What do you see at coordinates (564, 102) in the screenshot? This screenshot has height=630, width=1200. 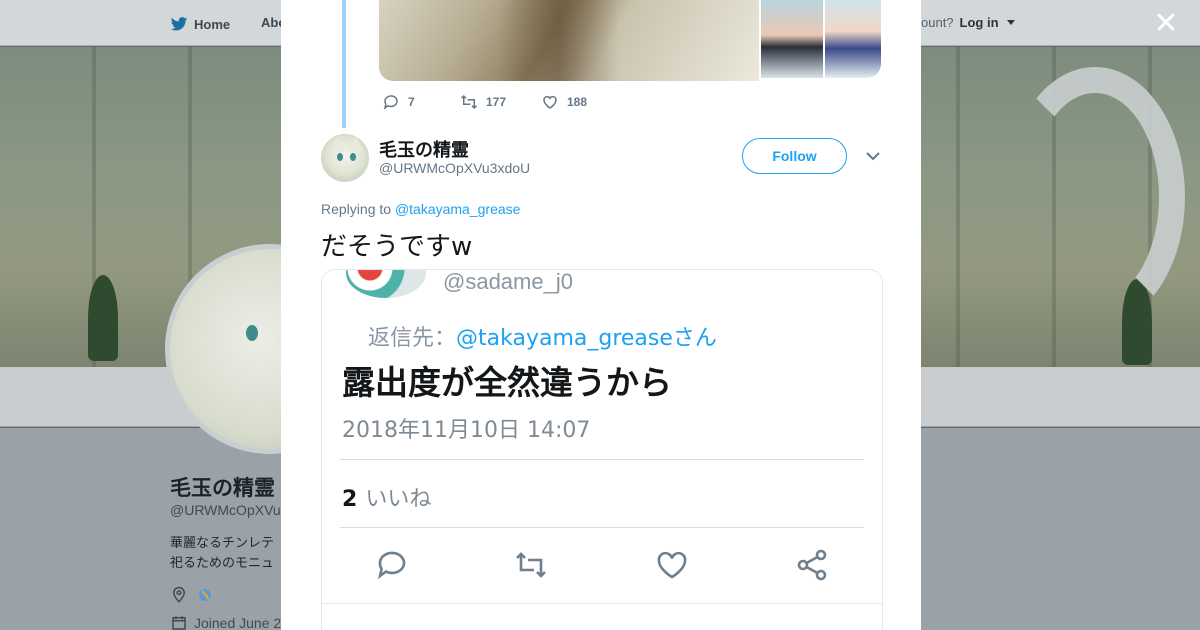 I see `previous-like-button: 188` at bounding box center [564, 102].